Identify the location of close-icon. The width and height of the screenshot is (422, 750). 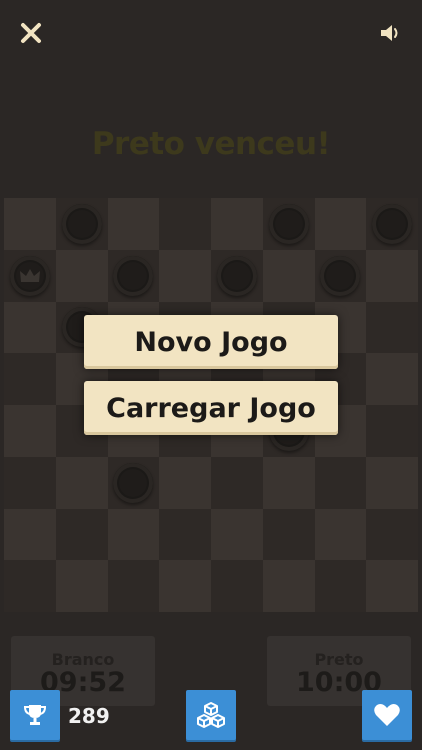
(31, 33).